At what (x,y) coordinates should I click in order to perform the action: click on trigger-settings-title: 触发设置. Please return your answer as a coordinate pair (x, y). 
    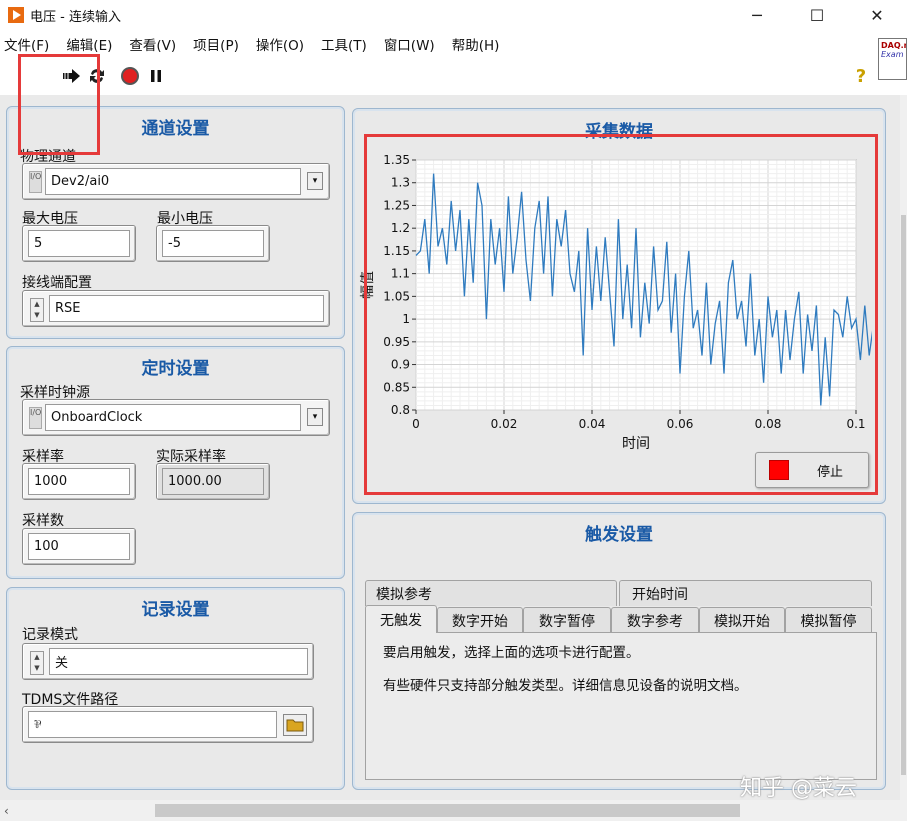
    Looking at the image, I should click on (619, 535).